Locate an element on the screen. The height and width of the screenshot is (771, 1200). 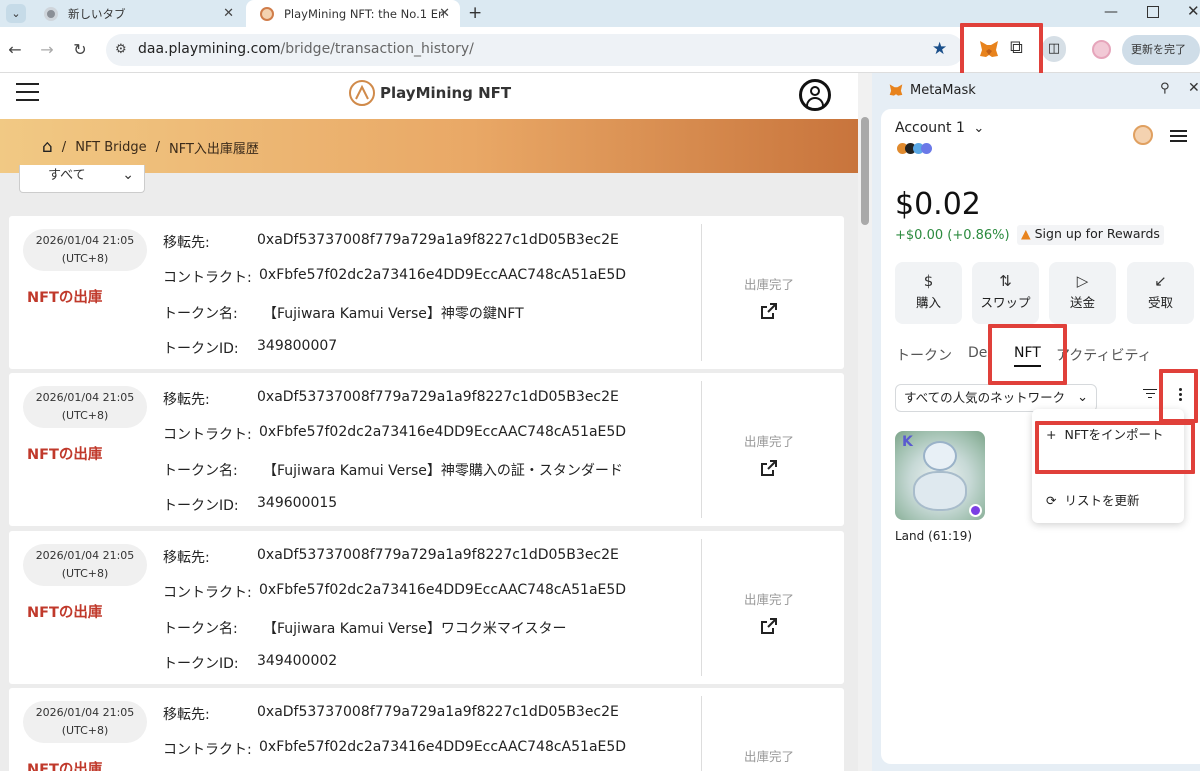
bookmark-star-icon: ★ is located at coordinates (939, 49).